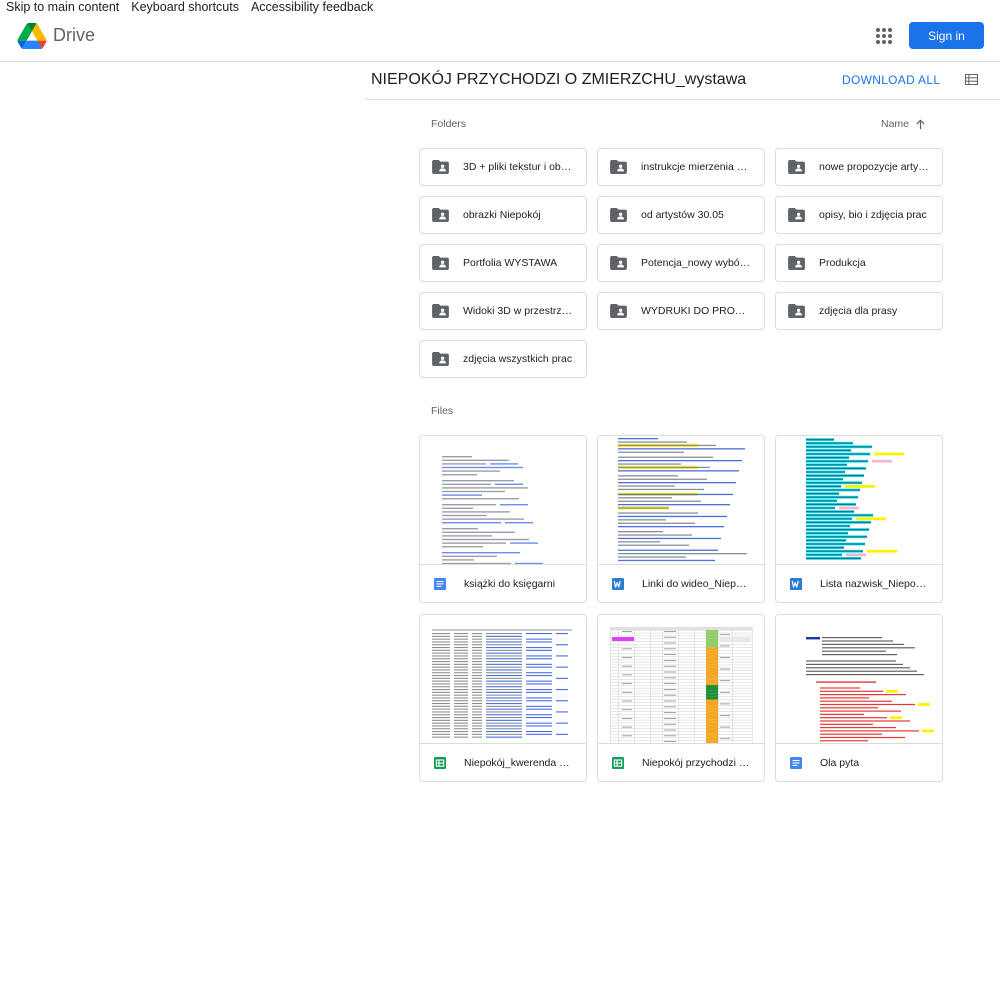 The height and width of the screenshot is (1000, 1000). What do you see at coordinates (518, 167) in the screenshot?
I see `folder-name: 3D + pliki tekstur i obrazków` at bounding box center [518, 167].